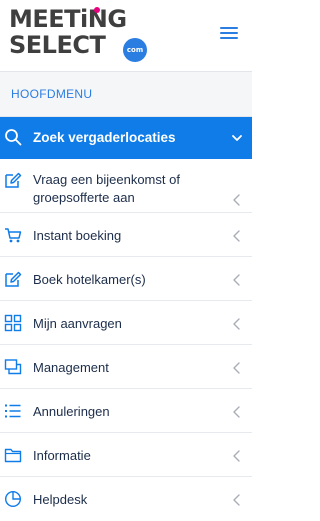 The height and width of the screenshot is (521, 320). I want to click on menu-item-mijn-aanvragen: Mijn aanvragen, so click(126, 323).